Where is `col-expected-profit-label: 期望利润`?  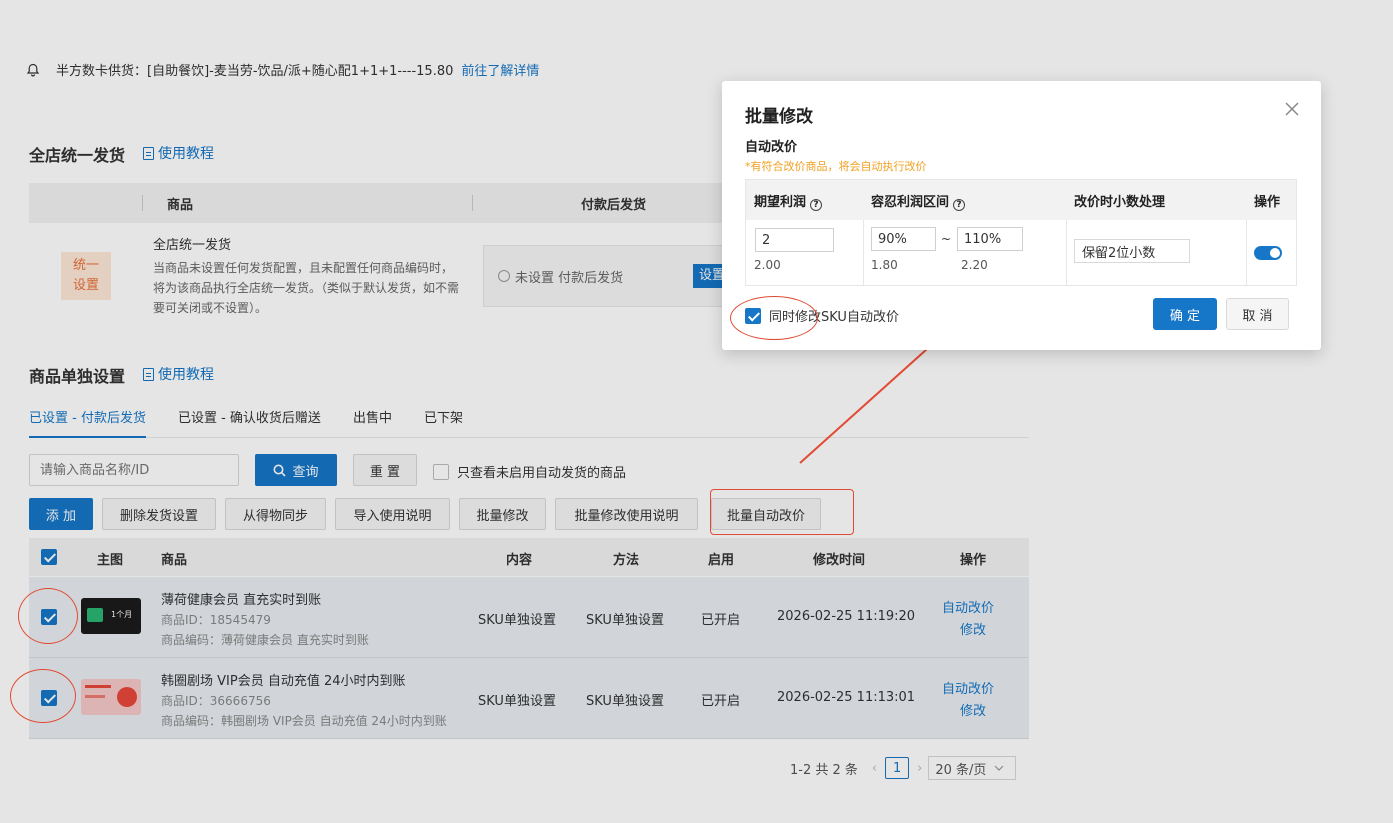
col-expected-profit-label: 期望利润 is located at coordinates (780, 202).